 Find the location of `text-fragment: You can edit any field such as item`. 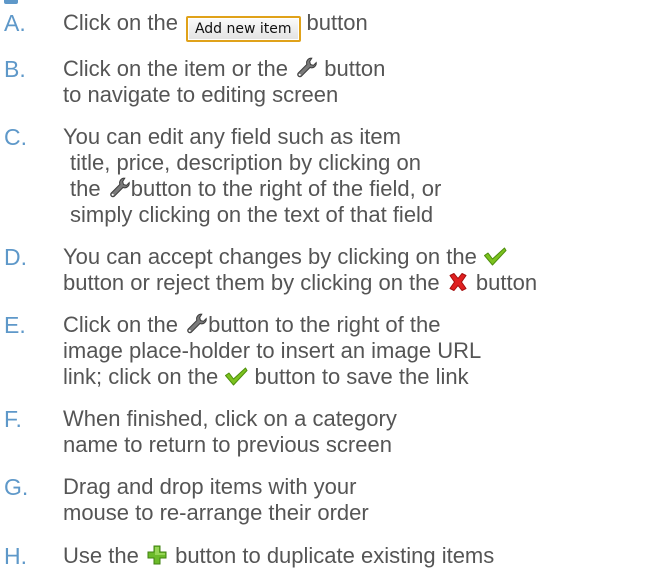

text-fragment: You can edit any field such as item is located at coordinates (232, 136).